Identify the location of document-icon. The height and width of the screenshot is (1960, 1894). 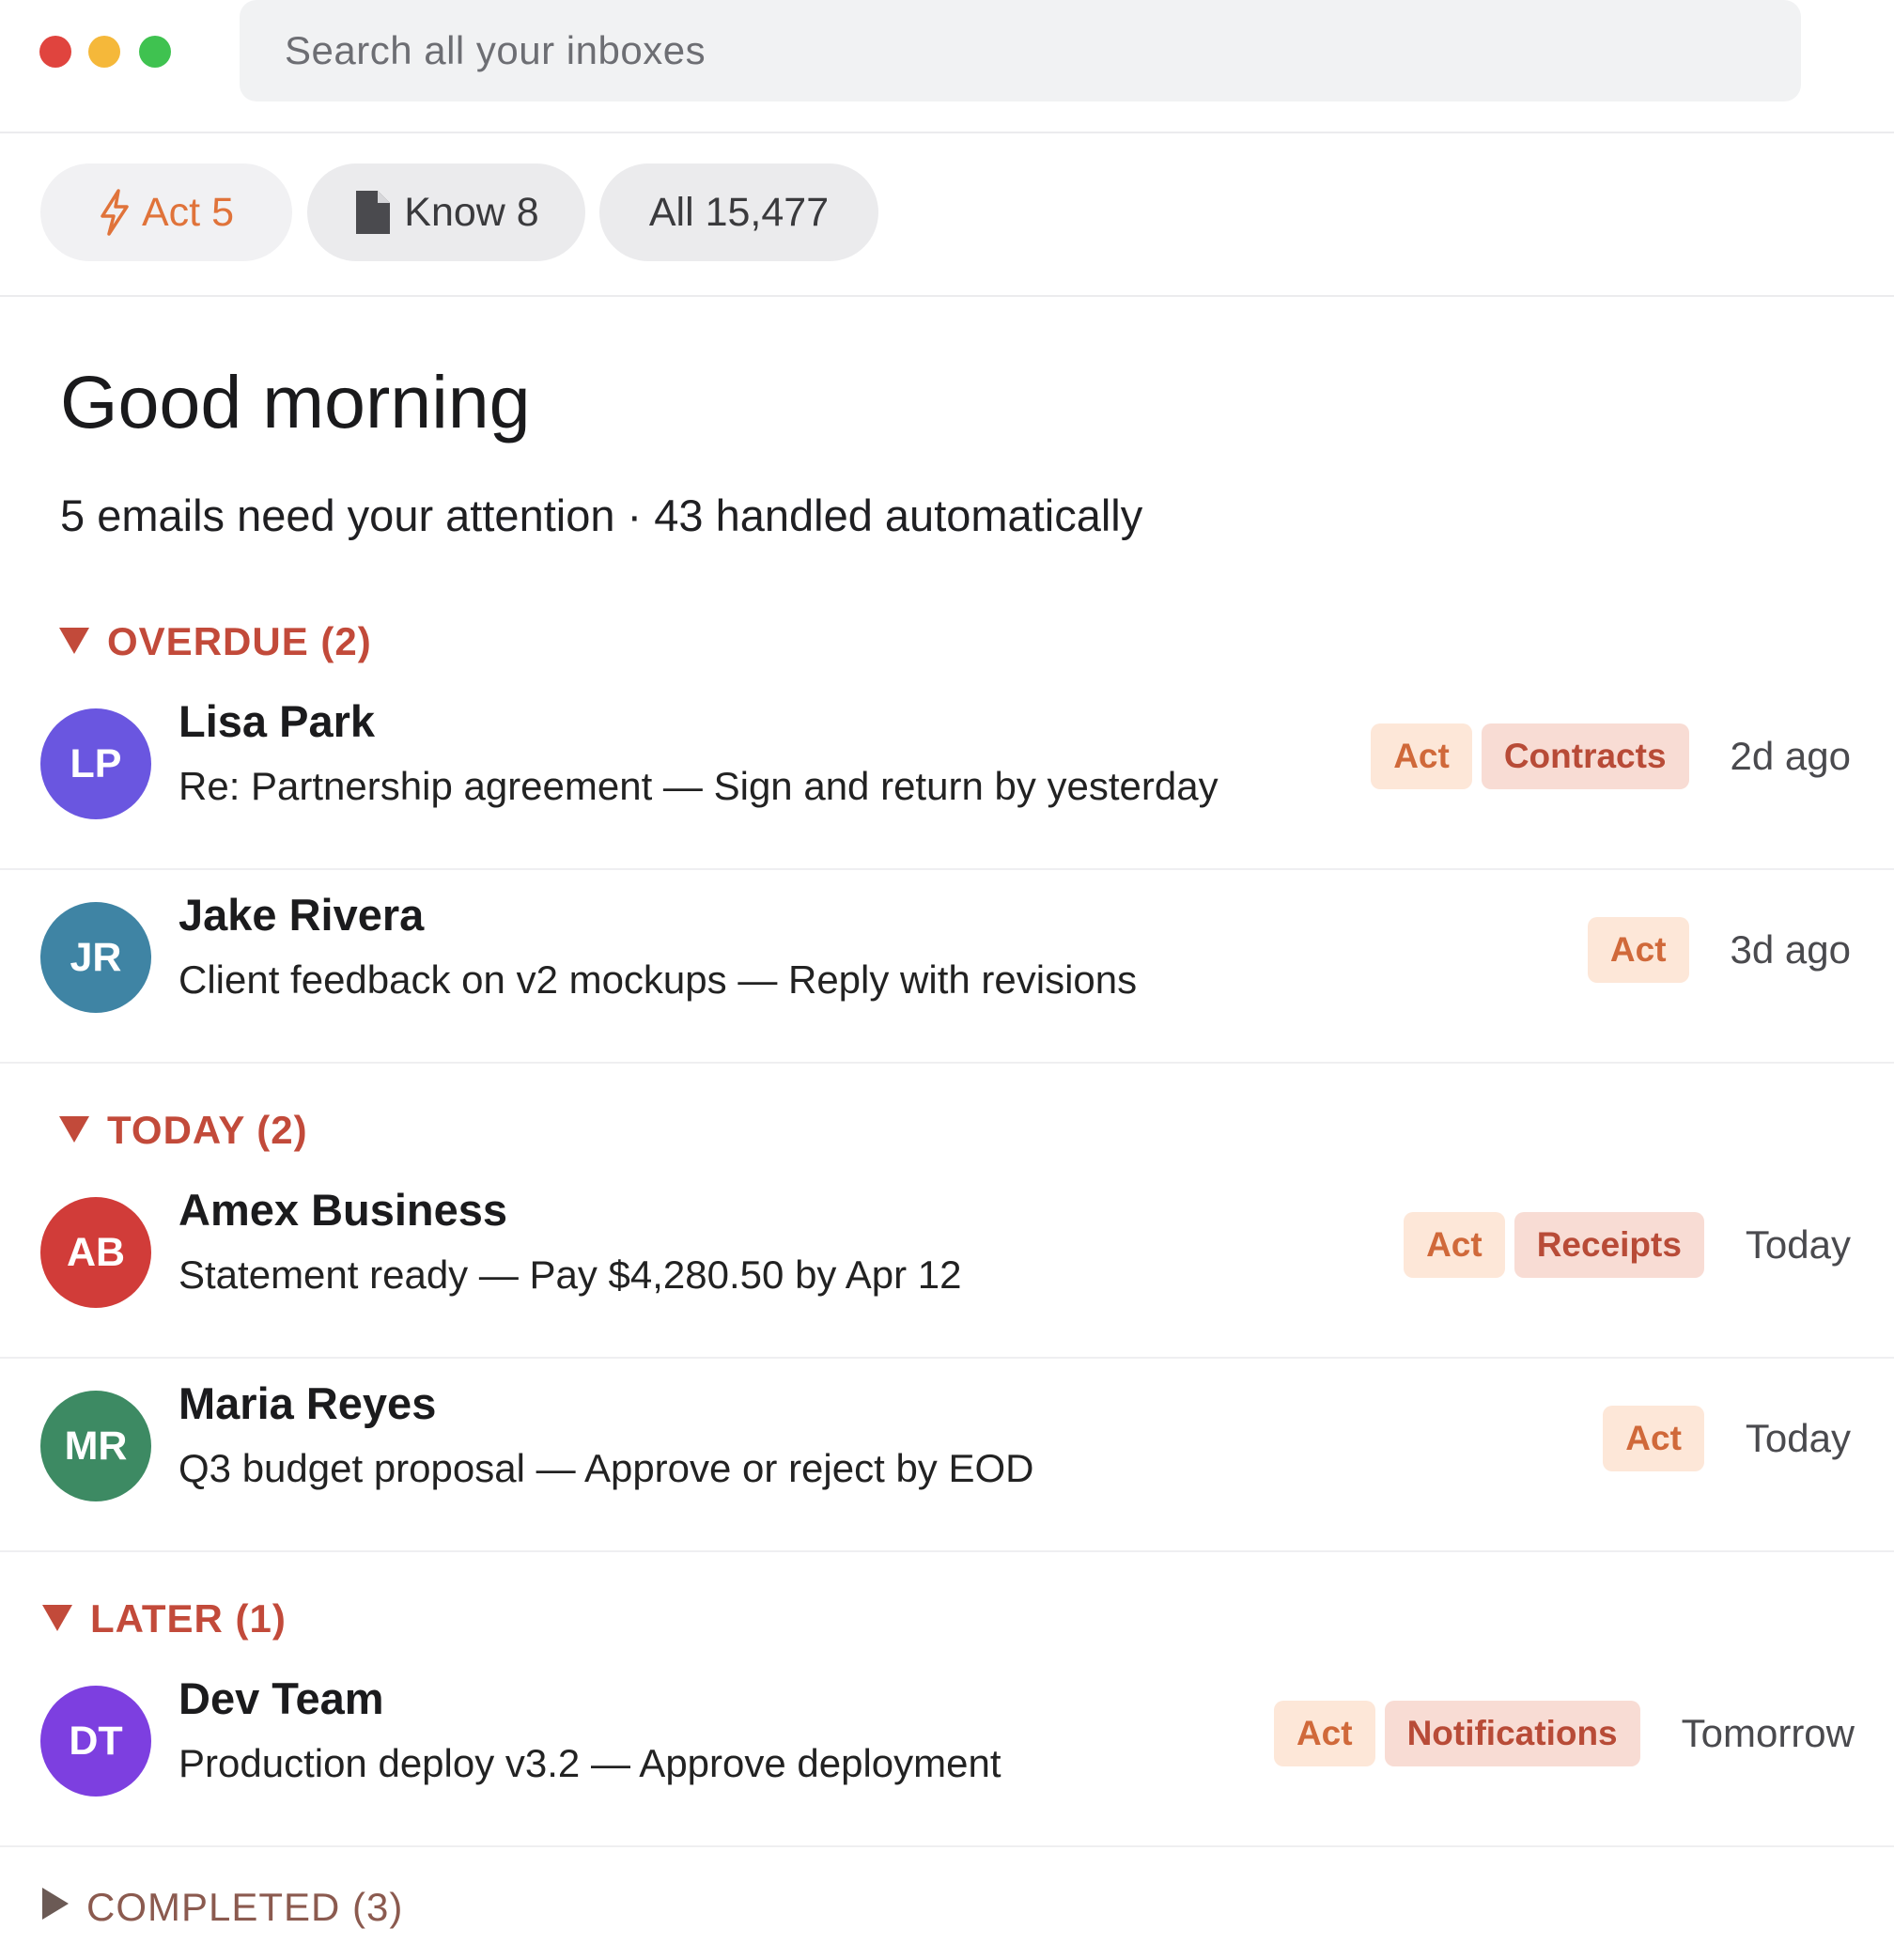
(373, 212).